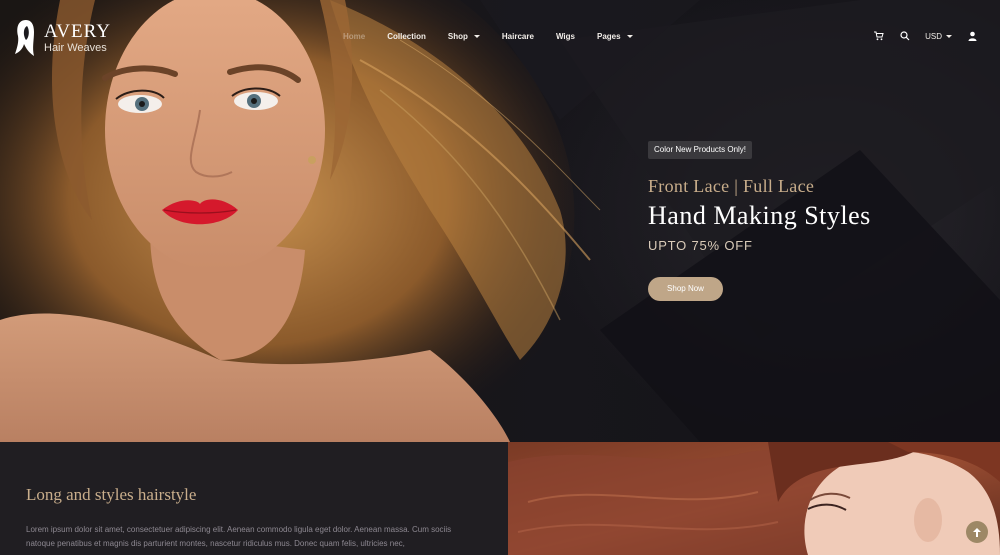 The image size is (1000, 555). What do you see at coordinates (700, 245) in the screenshot?
I see `hero-offer: UPTO 75% OFF` at bounding box center [700, 245].